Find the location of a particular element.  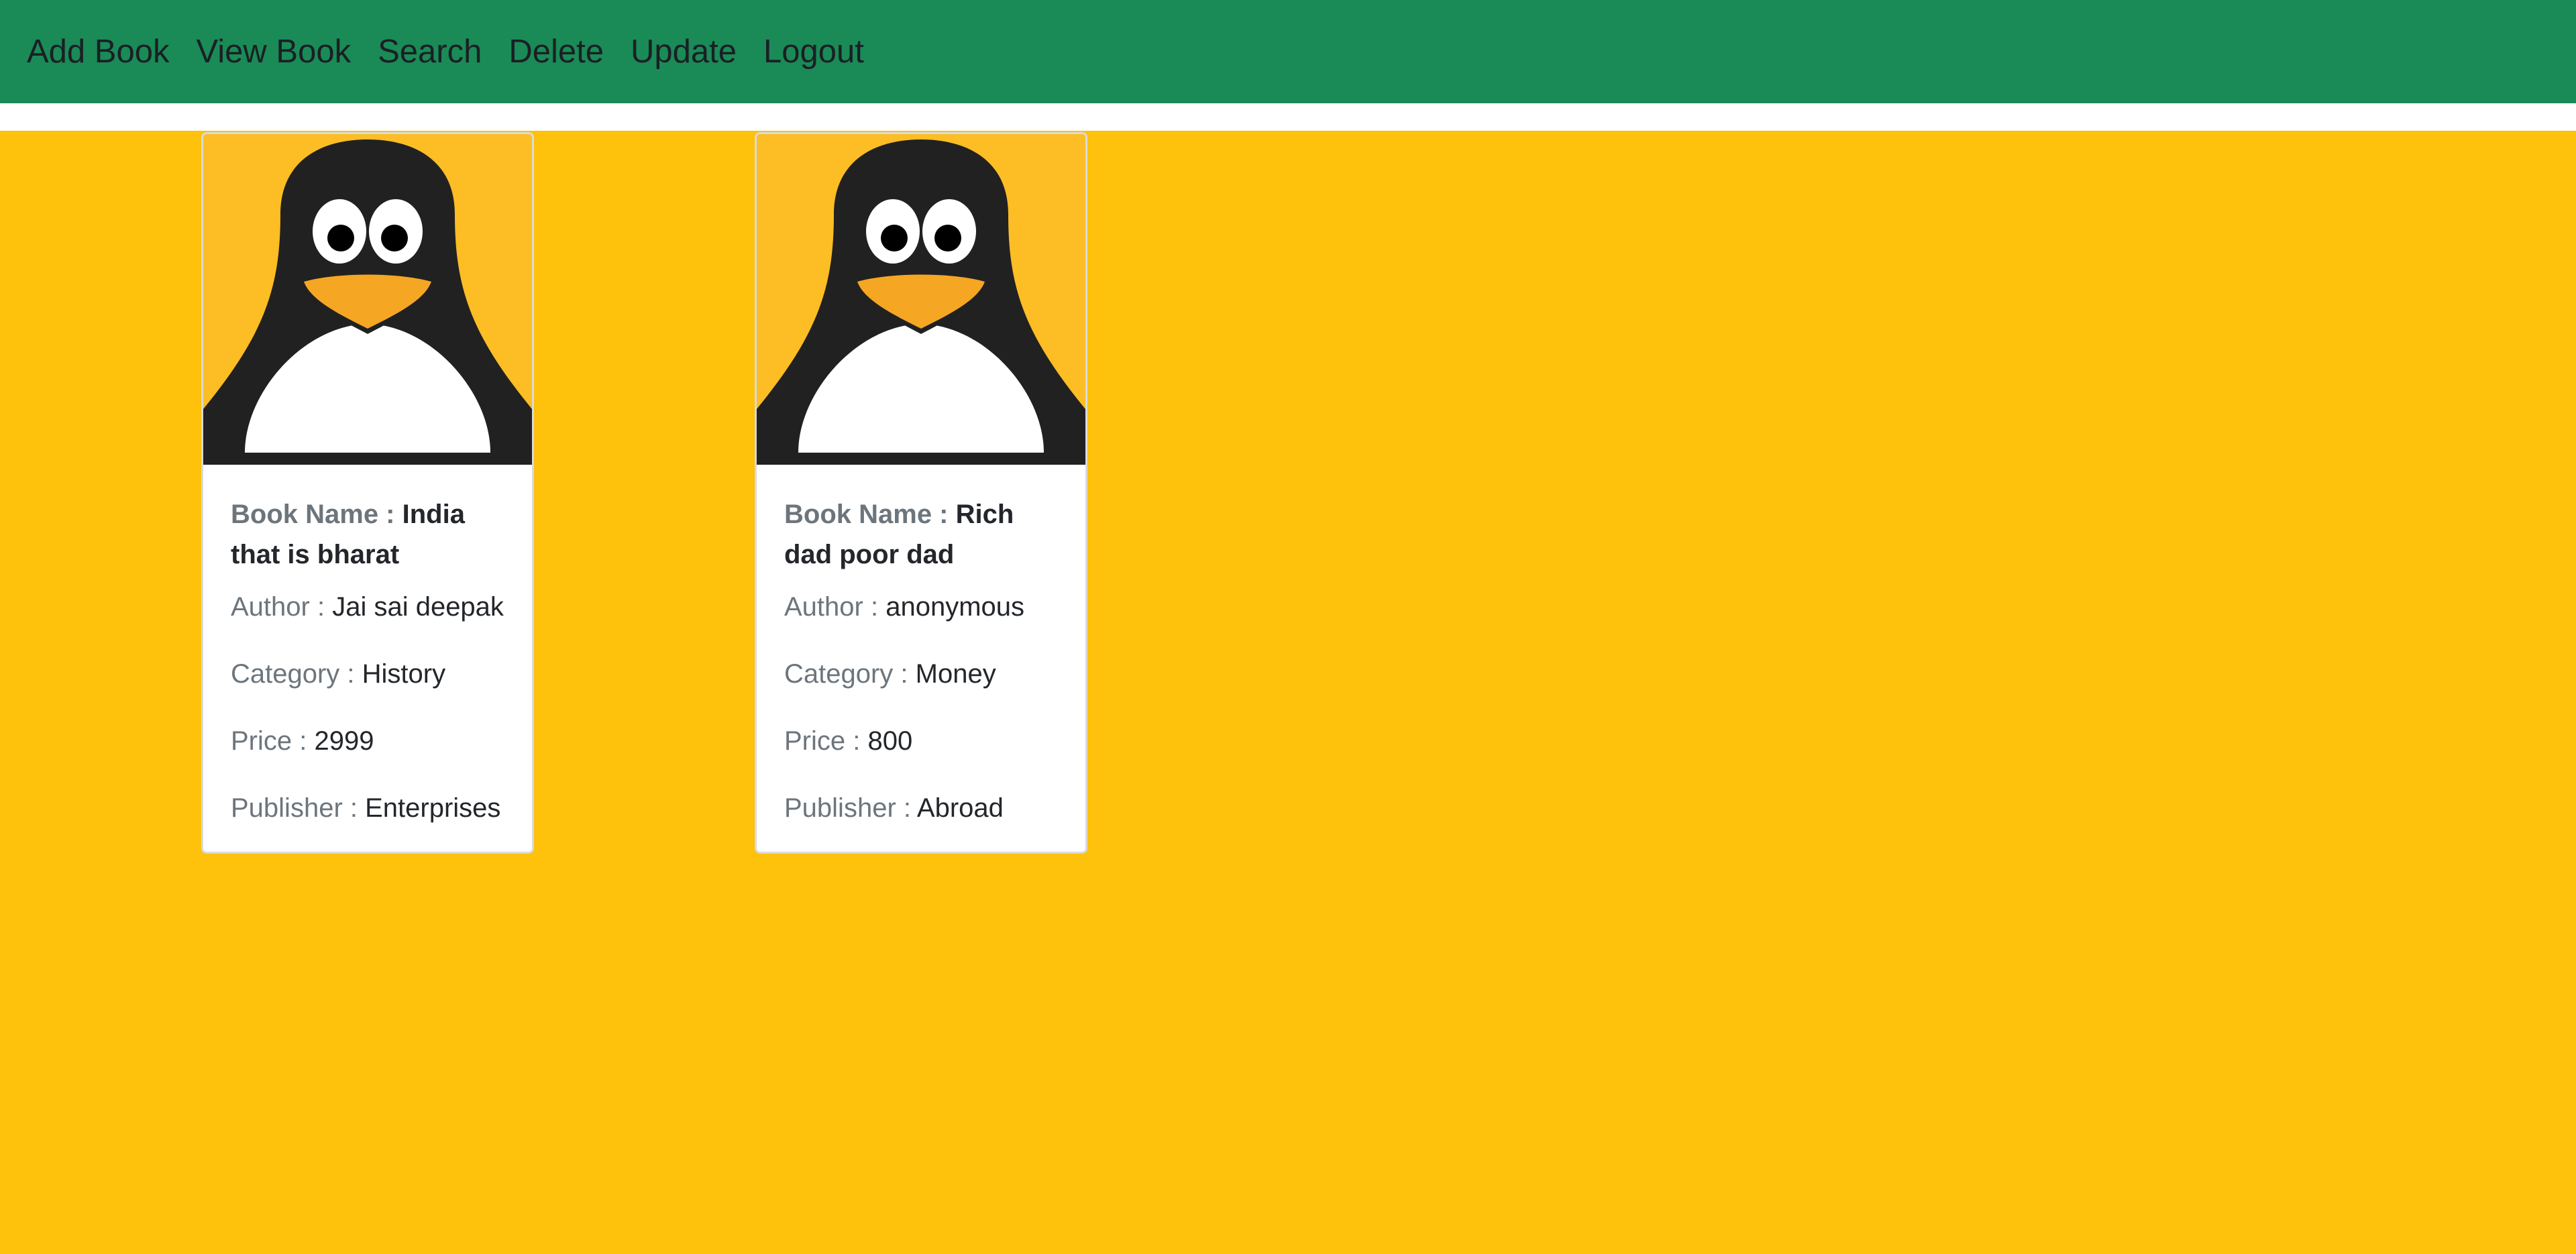

author-value: Jai sai deepak is located at coordinates (418, 607).